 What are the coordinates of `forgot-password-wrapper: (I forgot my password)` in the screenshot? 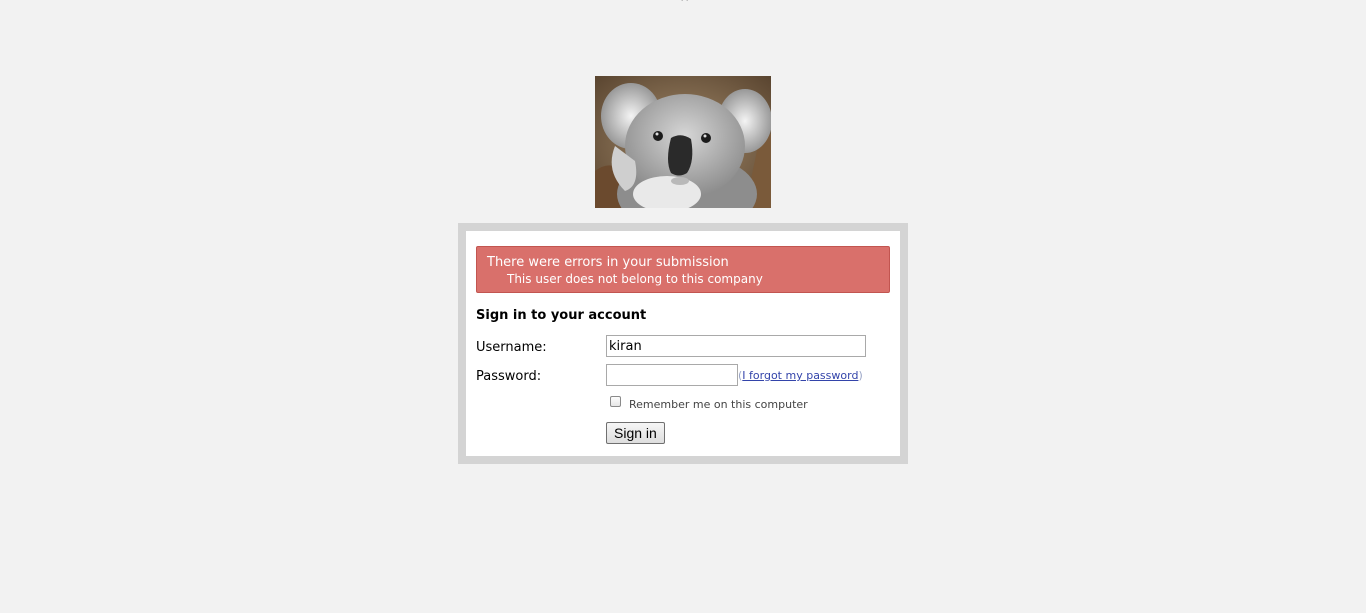 It's located at (800, 375).